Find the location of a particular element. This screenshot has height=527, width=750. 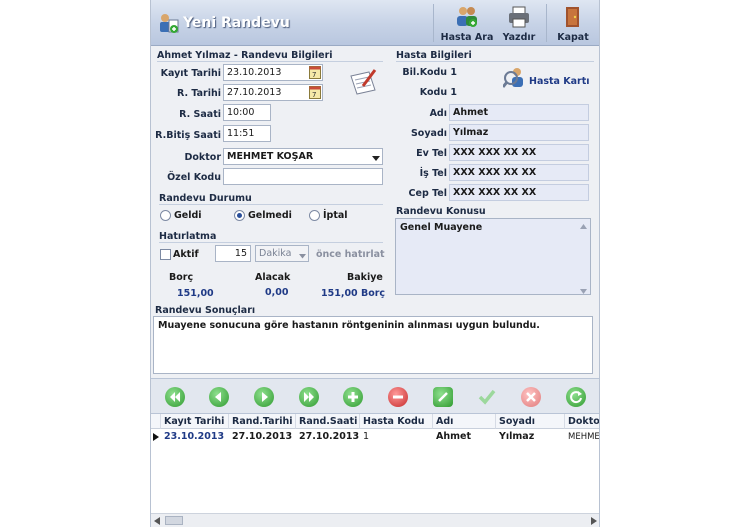

r-saati-field: 10:00 is located at coordinates (247, 112).